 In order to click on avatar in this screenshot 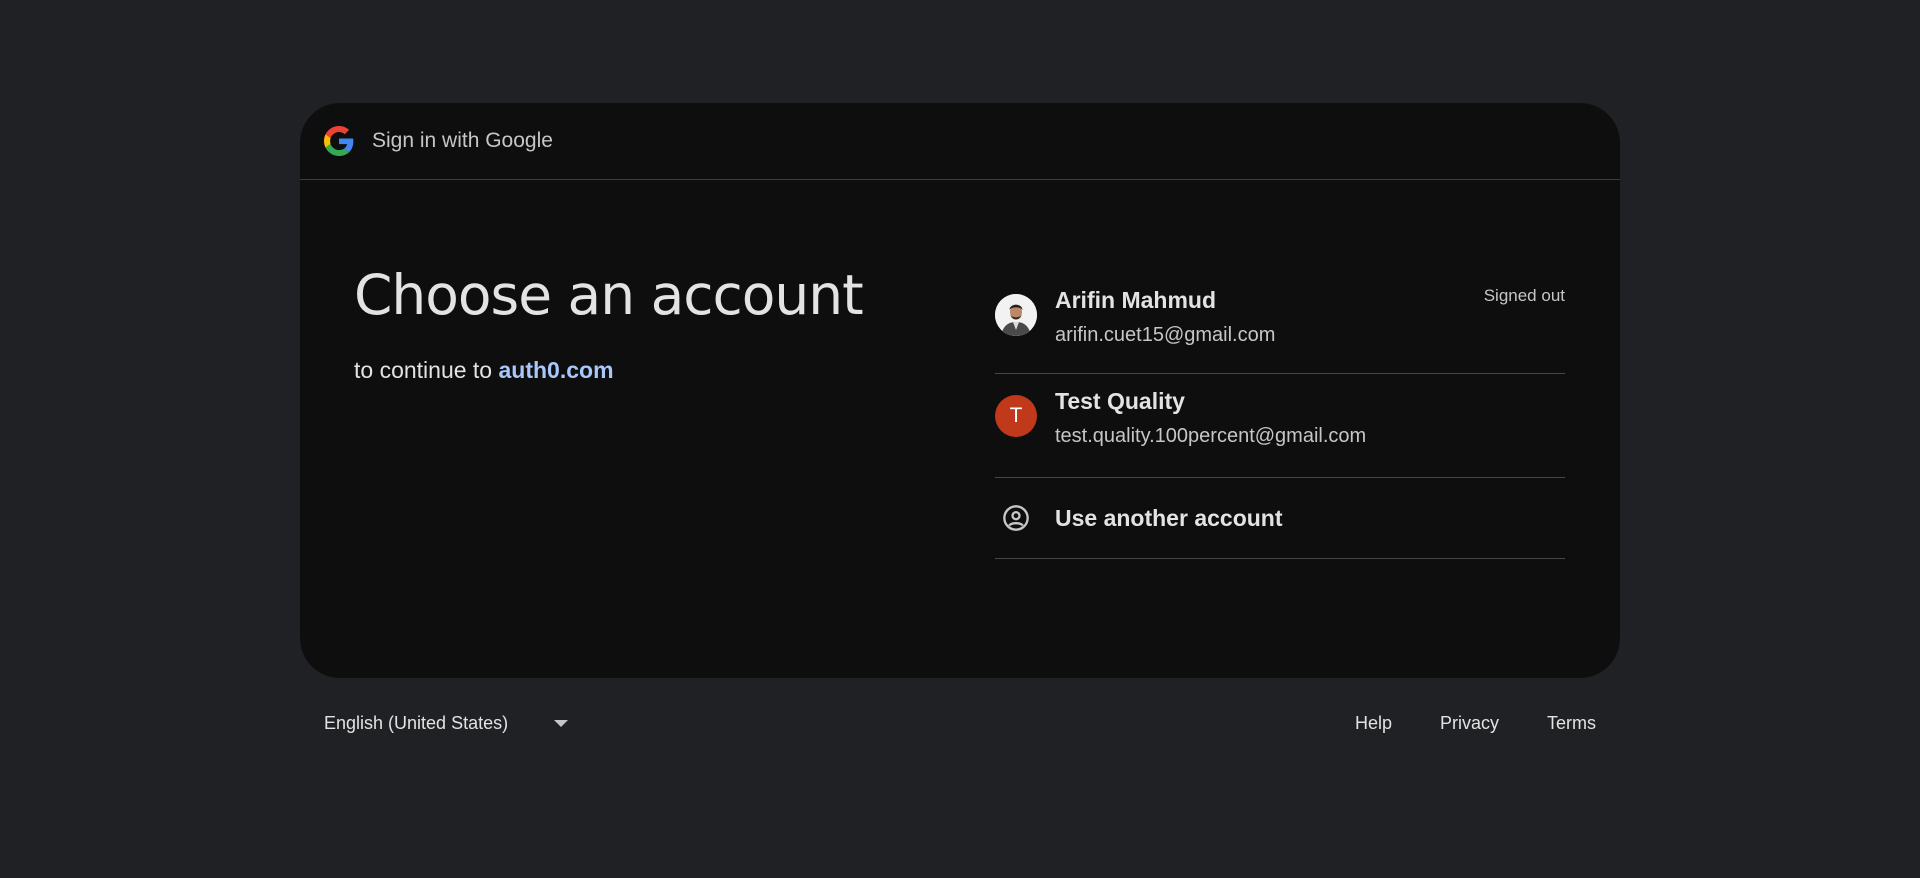, I will do `click(1016, 315)`.